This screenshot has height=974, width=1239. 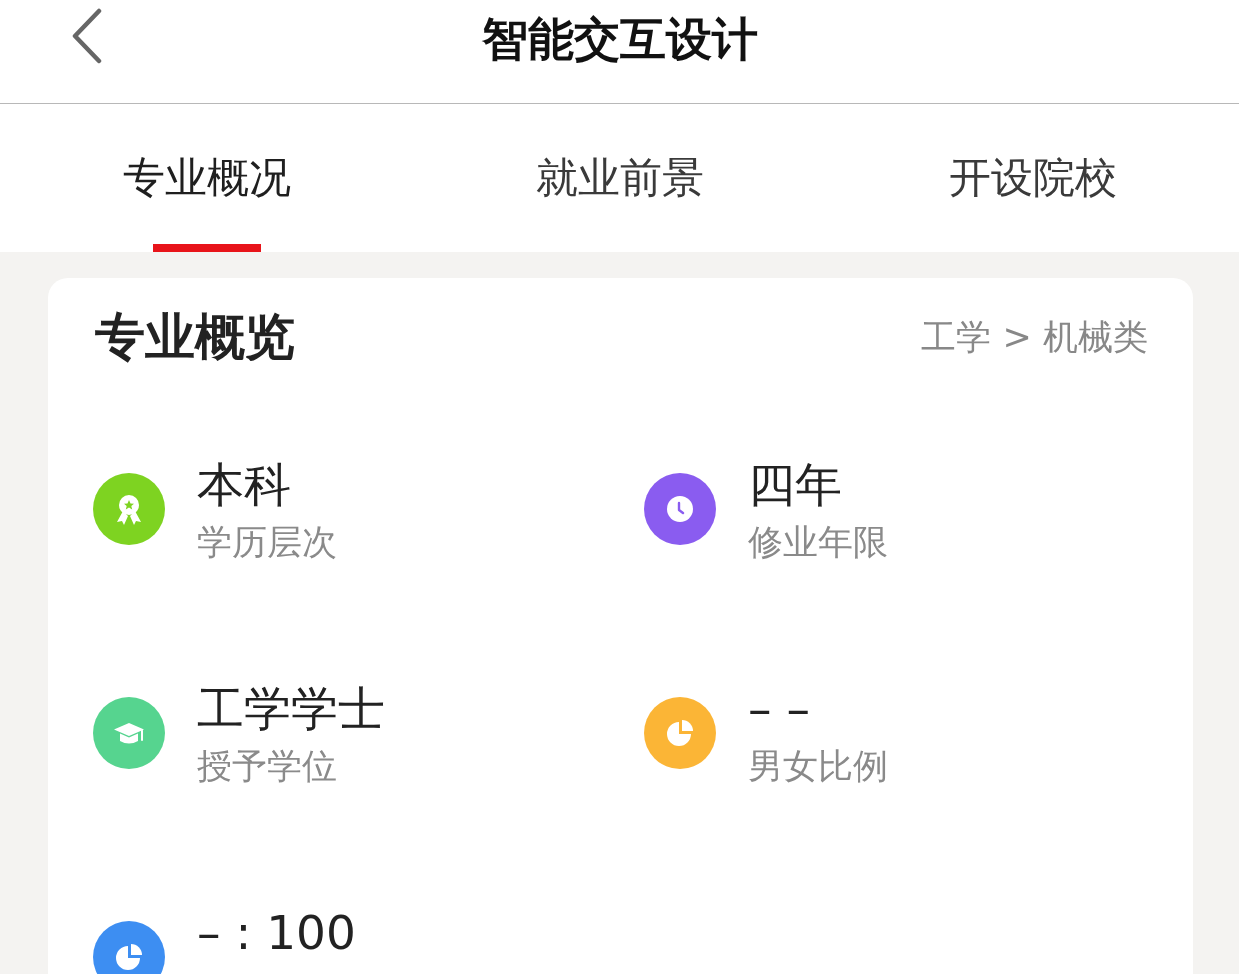 What do you see at coordinates (195, 337) in the screenshot?
I see `card-title: 专业概览` at bounding box center [195, 337].